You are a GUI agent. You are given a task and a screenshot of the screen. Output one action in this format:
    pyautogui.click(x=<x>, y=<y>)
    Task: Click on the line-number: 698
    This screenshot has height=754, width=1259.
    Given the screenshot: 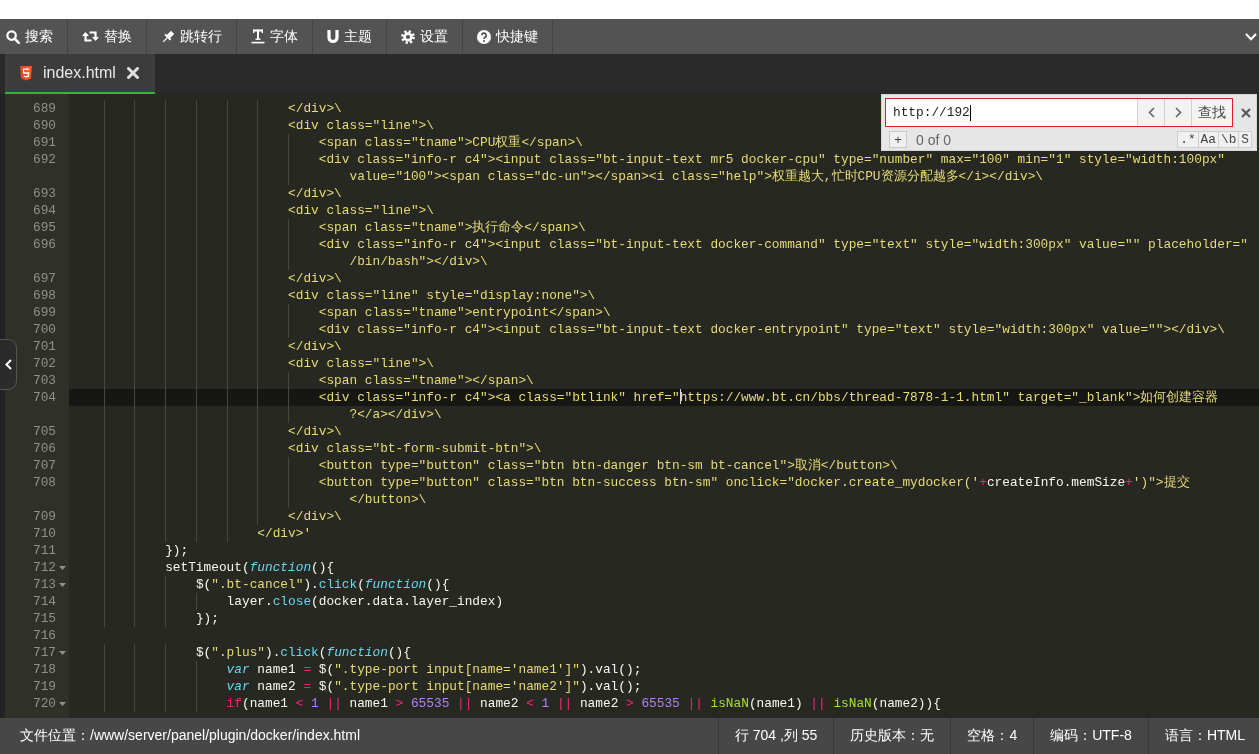 What is the action you would take?
    pyautogui.click(x=44, y=295)
    